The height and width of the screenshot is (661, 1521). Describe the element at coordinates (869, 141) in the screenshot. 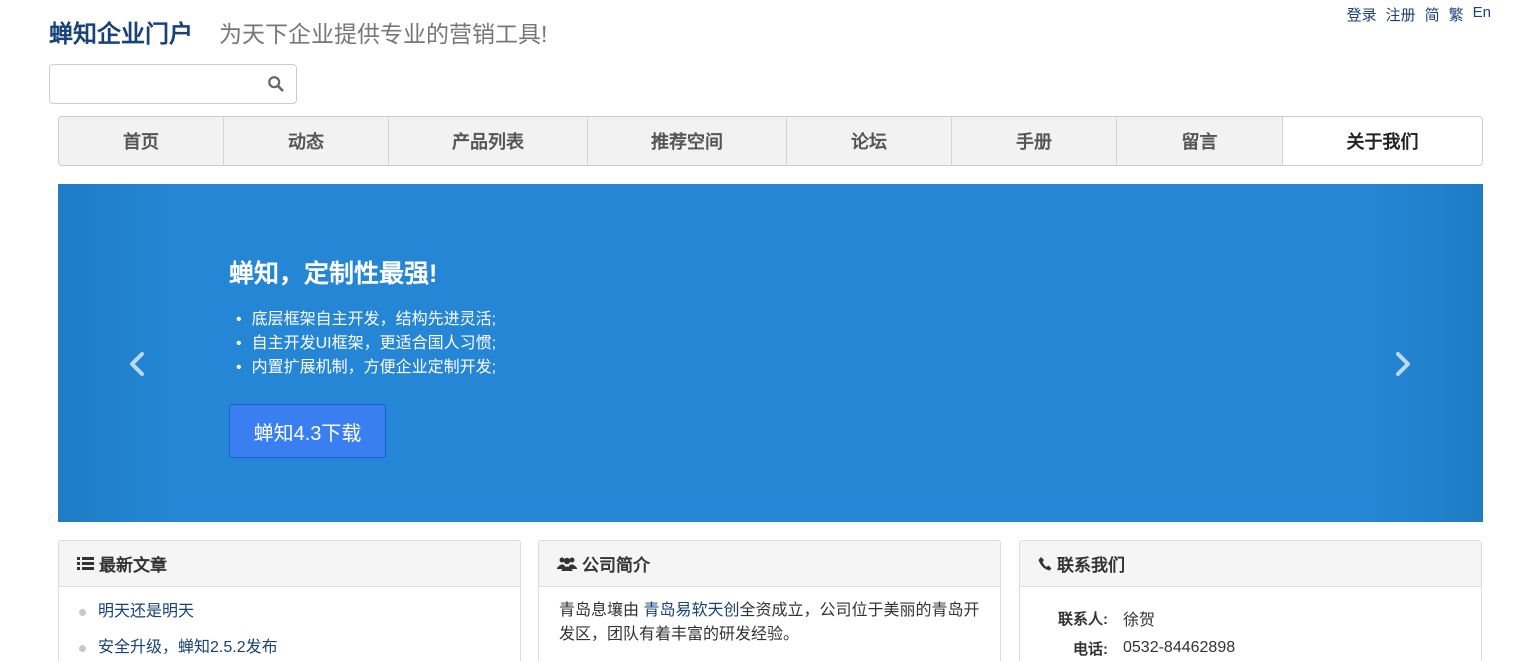

I see `nav-item-forum: 论坛` at that location.